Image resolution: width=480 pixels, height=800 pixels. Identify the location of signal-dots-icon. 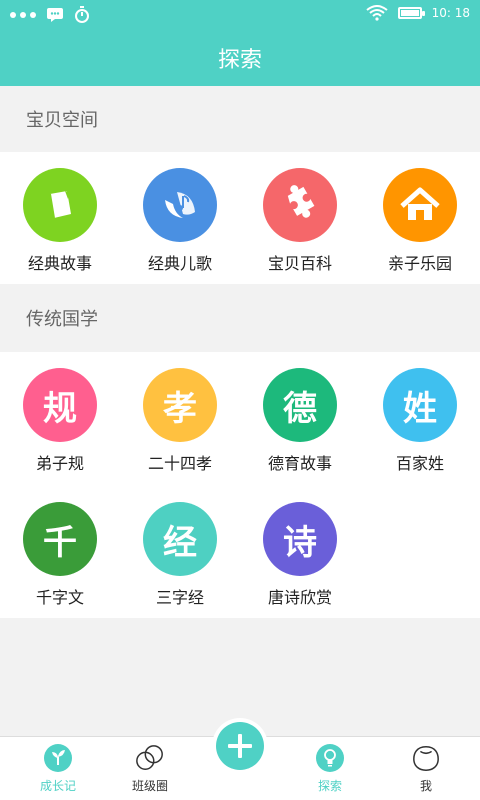
(23, 15).